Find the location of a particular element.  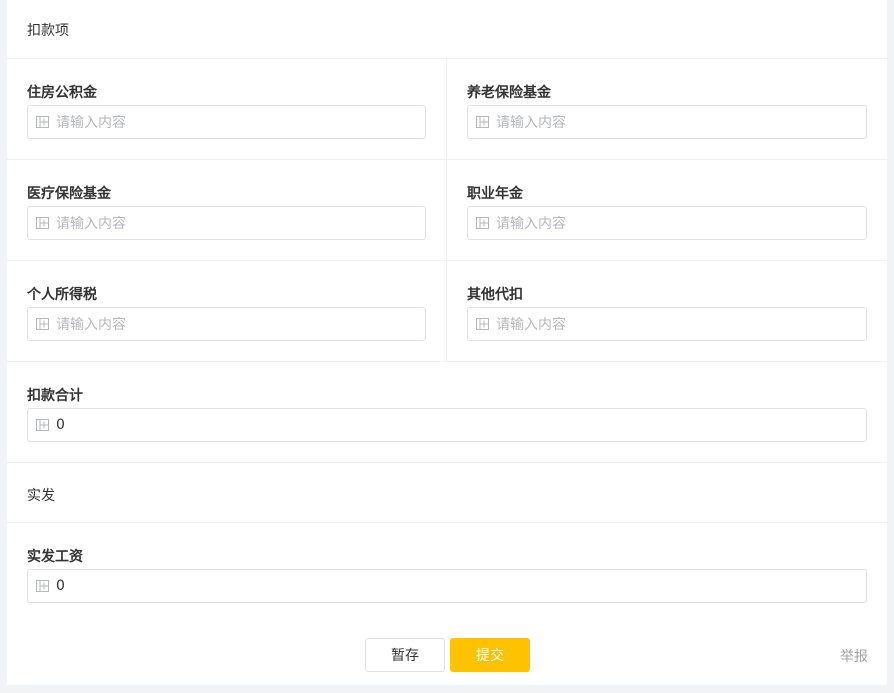

submit-button: 提交 is located at coordinates (490, 655).